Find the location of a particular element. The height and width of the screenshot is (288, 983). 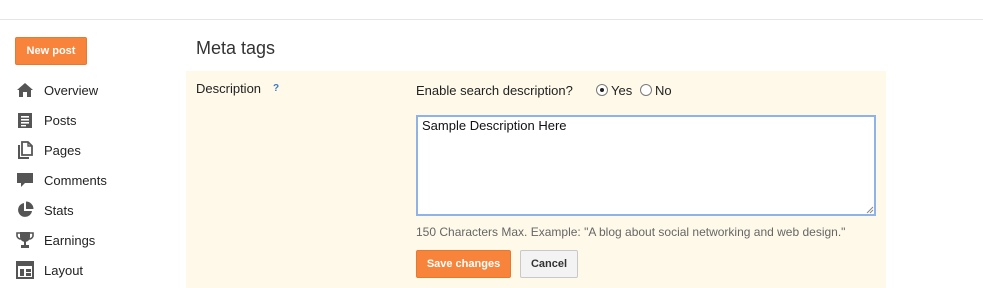

radio-yes: Yes is located at coordinates (614, 90).